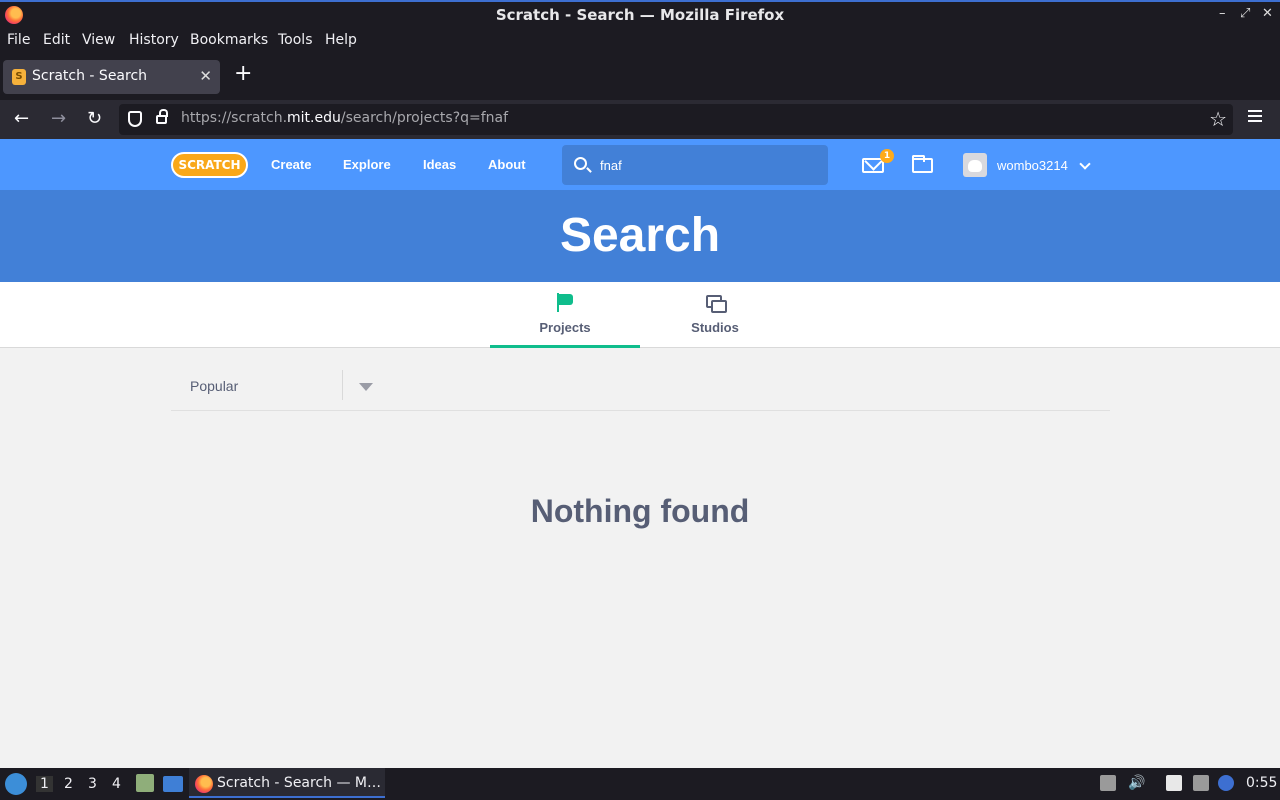  Describe the element at coordinates (295, 40) in the screenshot. I see `menu-tools: Tools` at that location.